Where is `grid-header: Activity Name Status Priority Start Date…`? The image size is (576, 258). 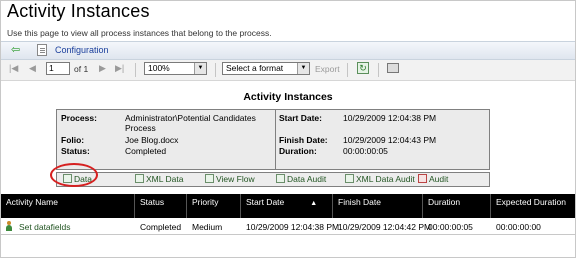
grid-header: Activity Name Status Priority Start Date… is located at coordinates (288, 206).